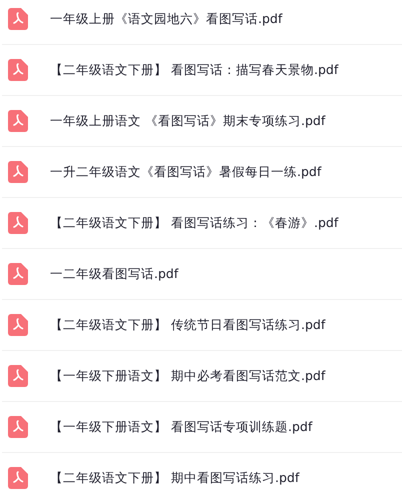  I want to click on file-name: 一升二年级语文《看图写话》暑假每日一练.pdf, so click(186, 172).